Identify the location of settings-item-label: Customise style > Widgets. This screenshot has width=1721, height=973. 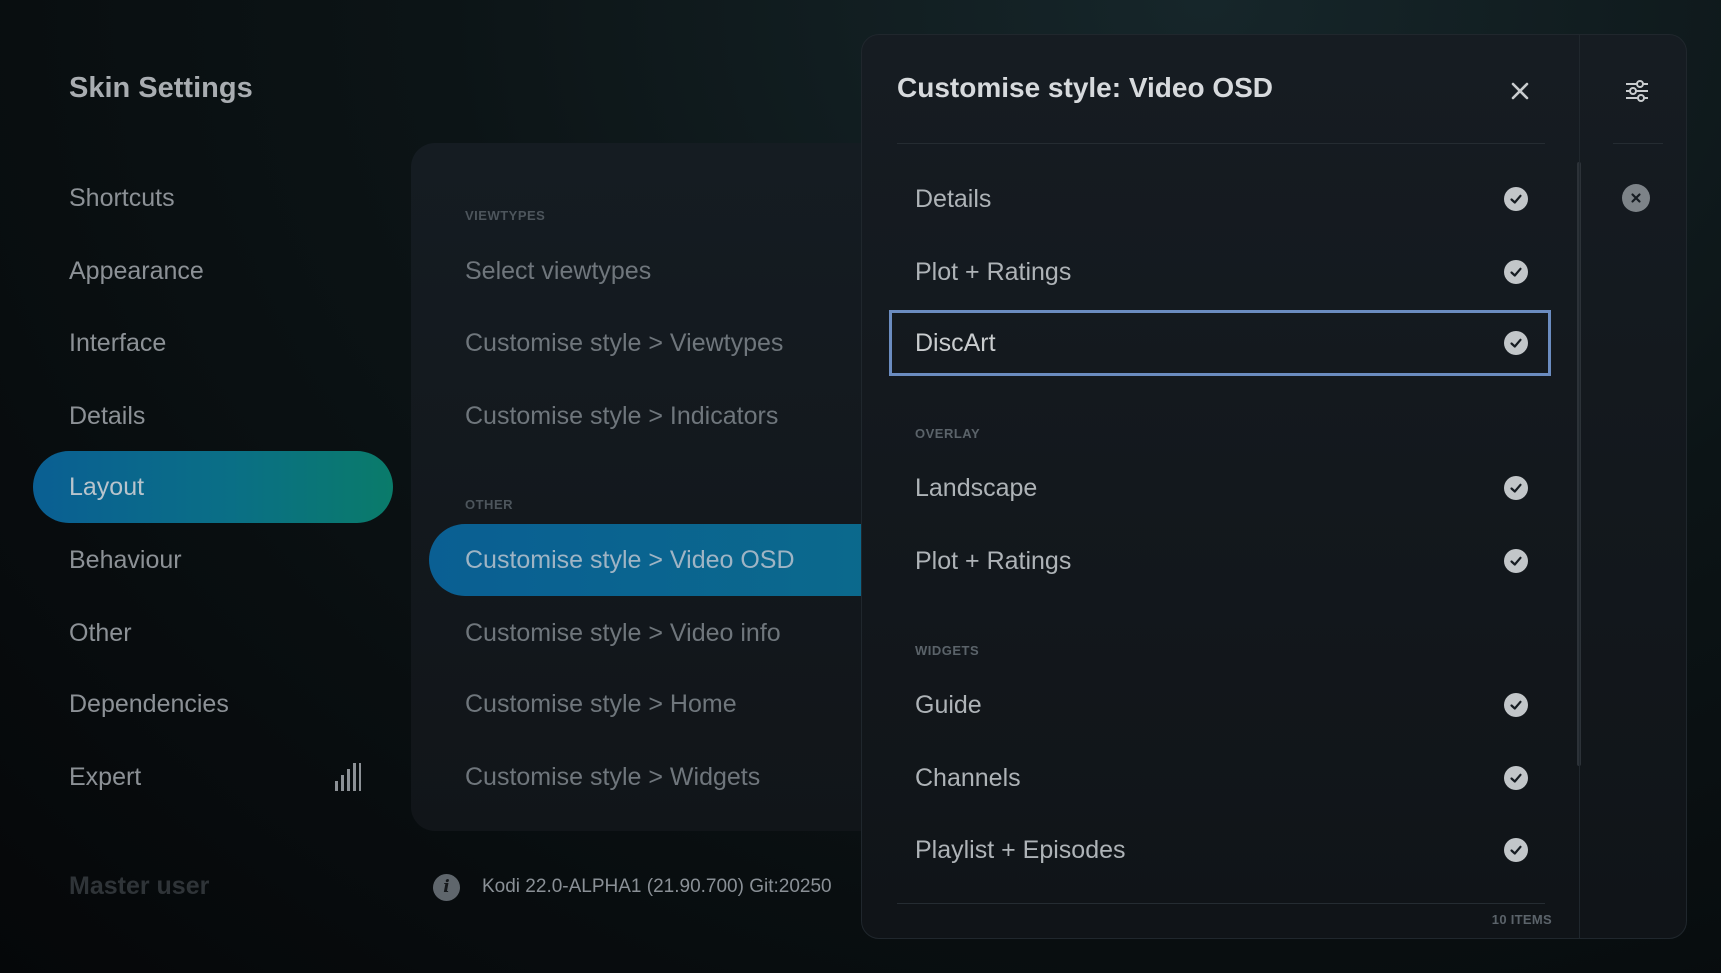
(613, 776).